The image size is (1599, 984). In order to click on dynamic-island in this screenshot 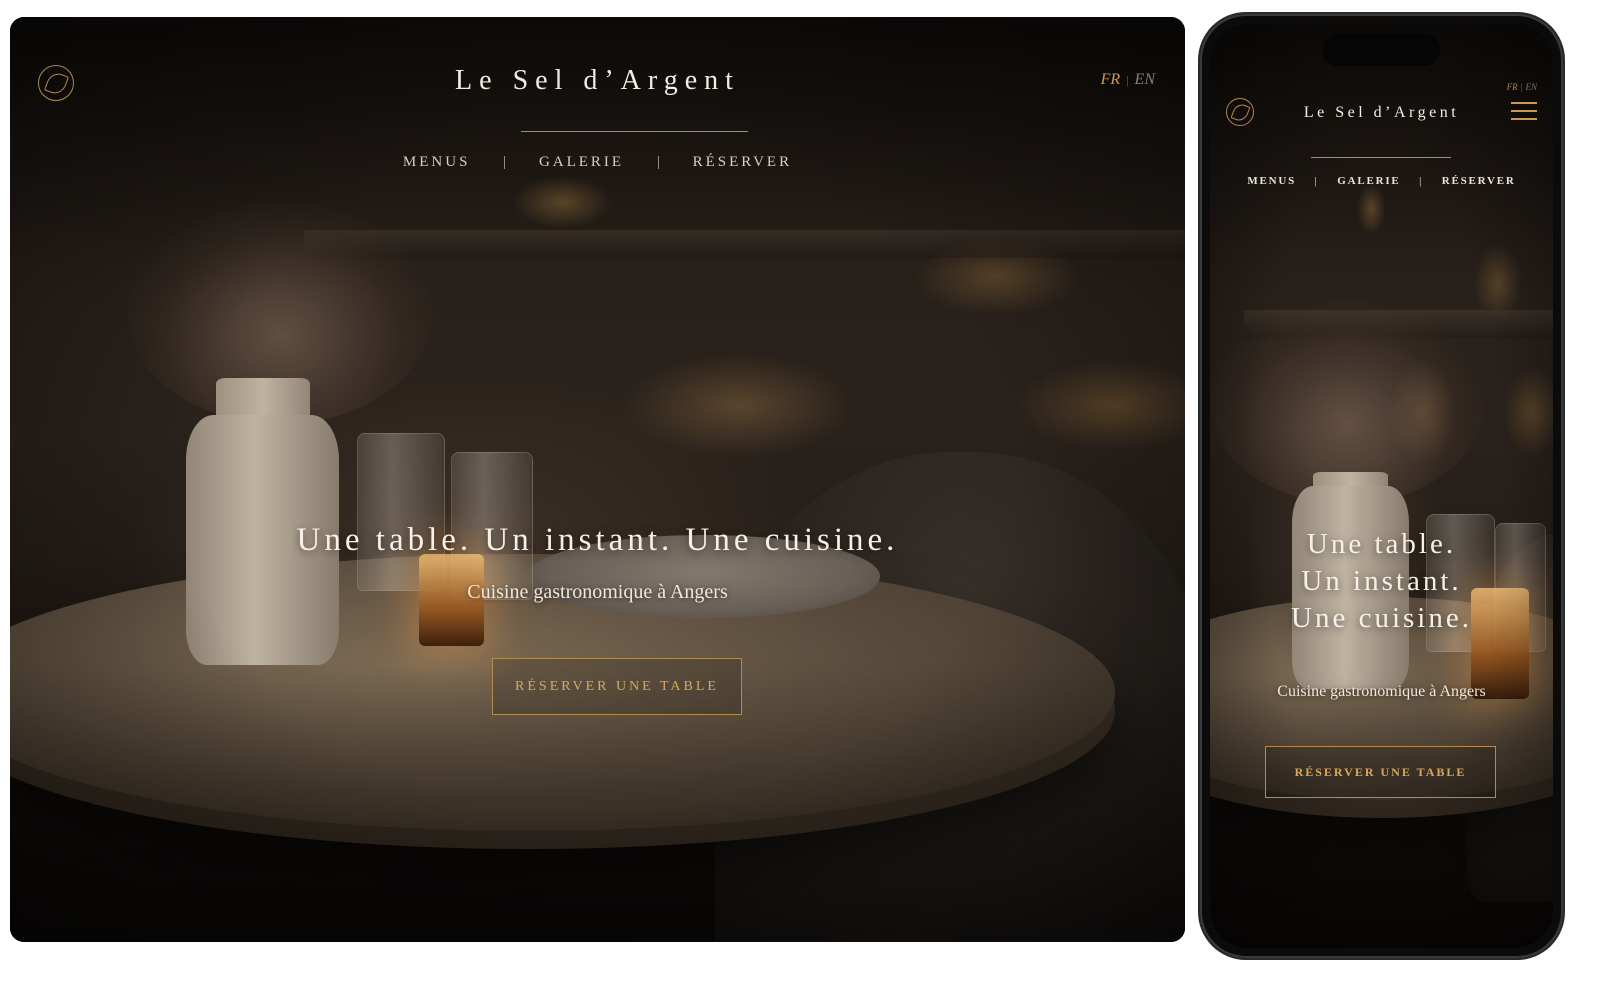, I will do `click(1381, 50)`.